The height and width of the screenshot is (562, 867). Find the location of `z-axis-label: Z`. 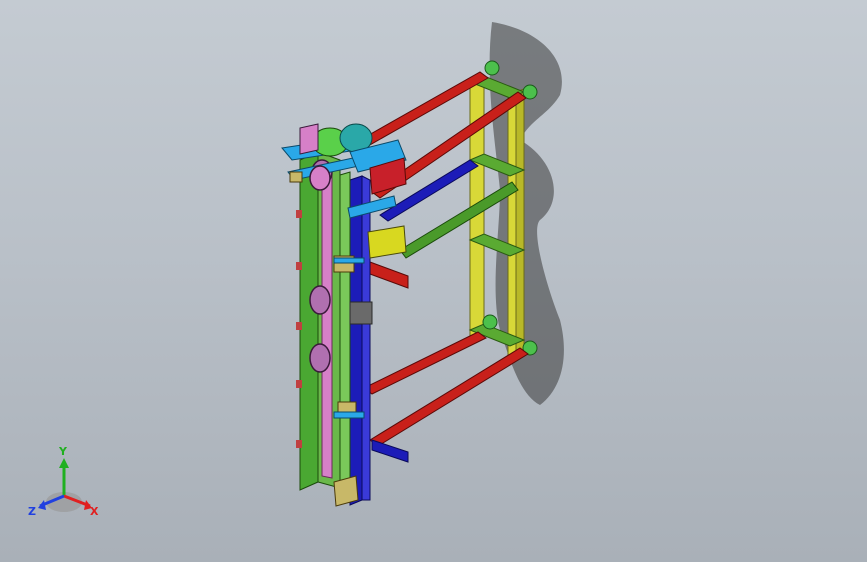

z-axis-label: Z is located at coordinates (32, 511).